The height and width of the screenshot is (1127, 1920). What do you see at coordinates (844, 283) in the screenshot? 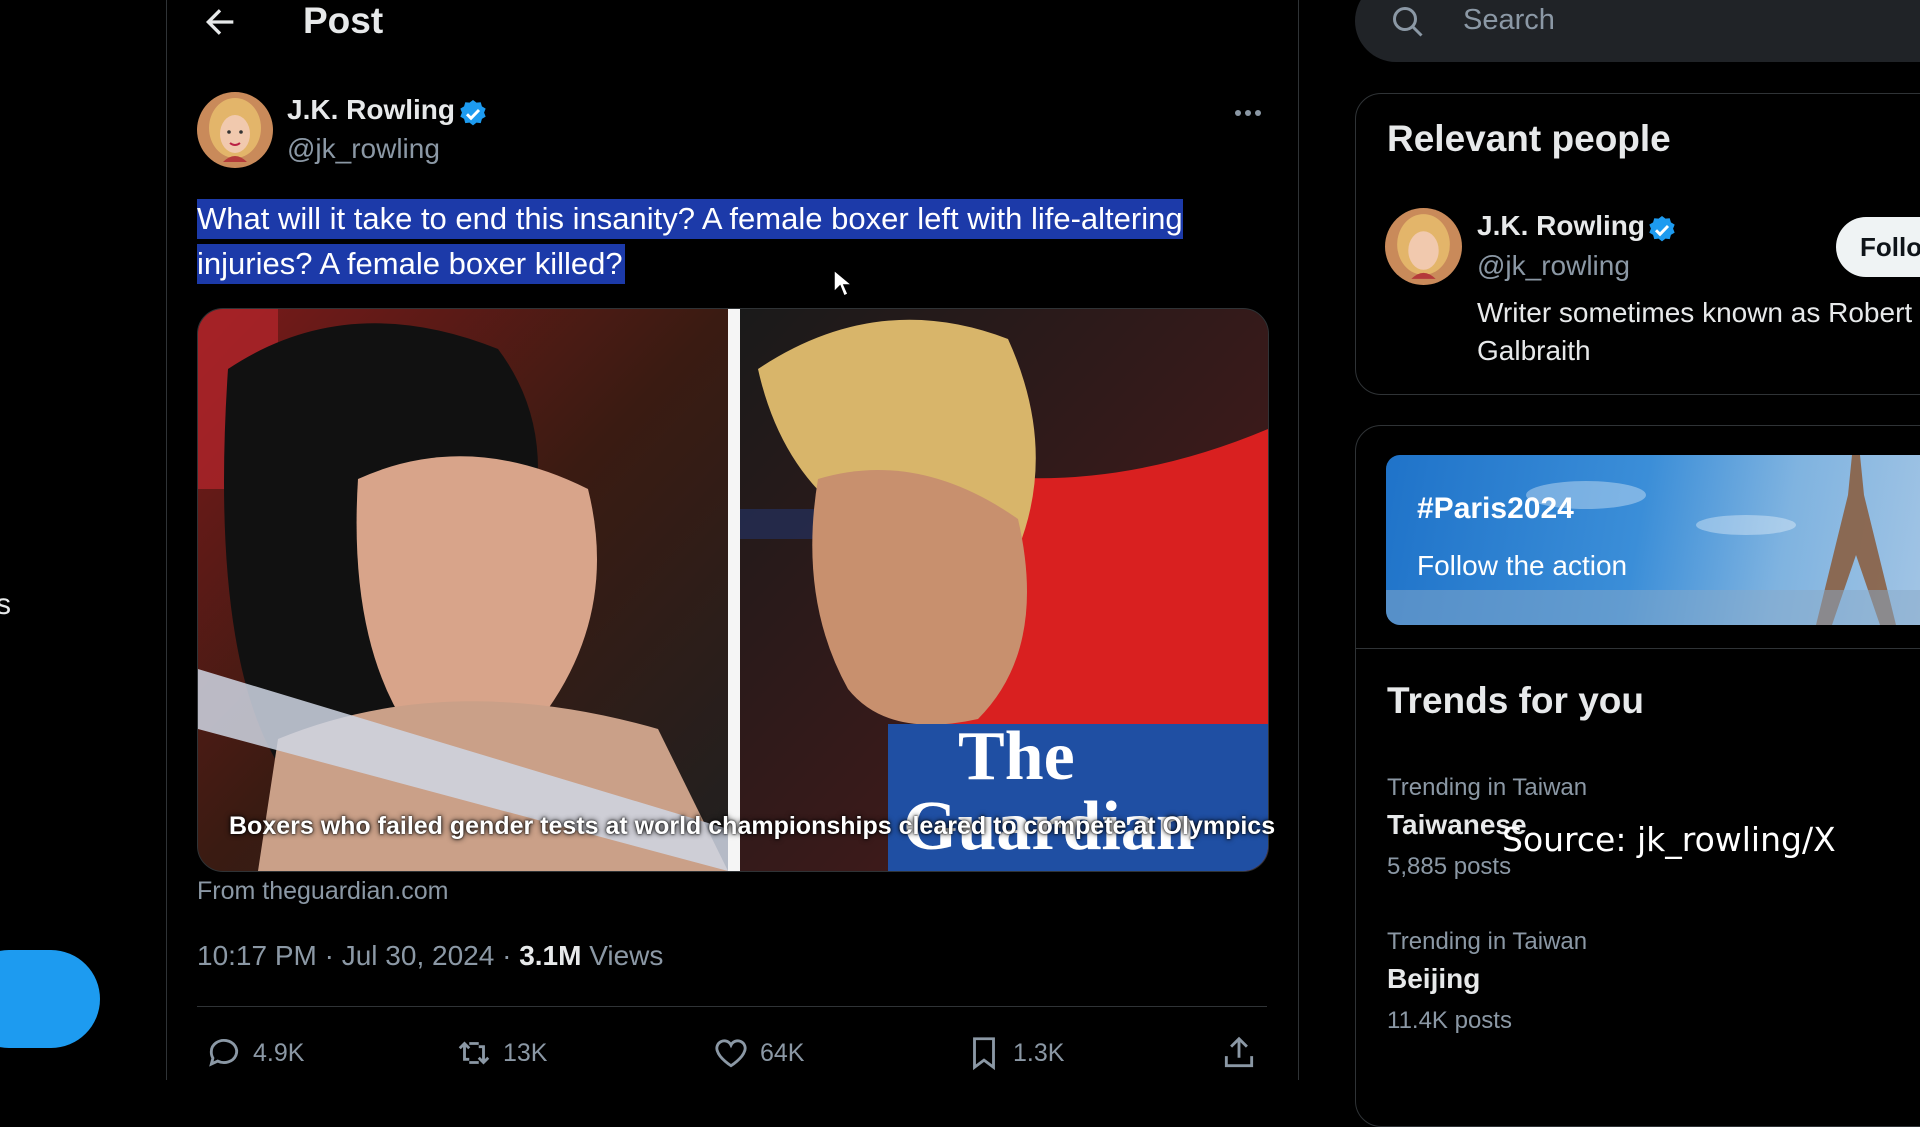
I see `mouse-cursor-icon` at bounding box center [844, 283].